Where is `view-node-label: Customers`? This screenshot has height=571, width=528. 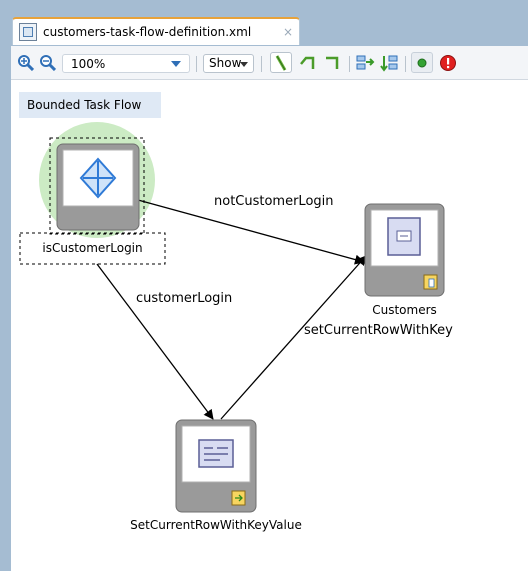
view-node-label: Customers is located at coordinates (404, 310).